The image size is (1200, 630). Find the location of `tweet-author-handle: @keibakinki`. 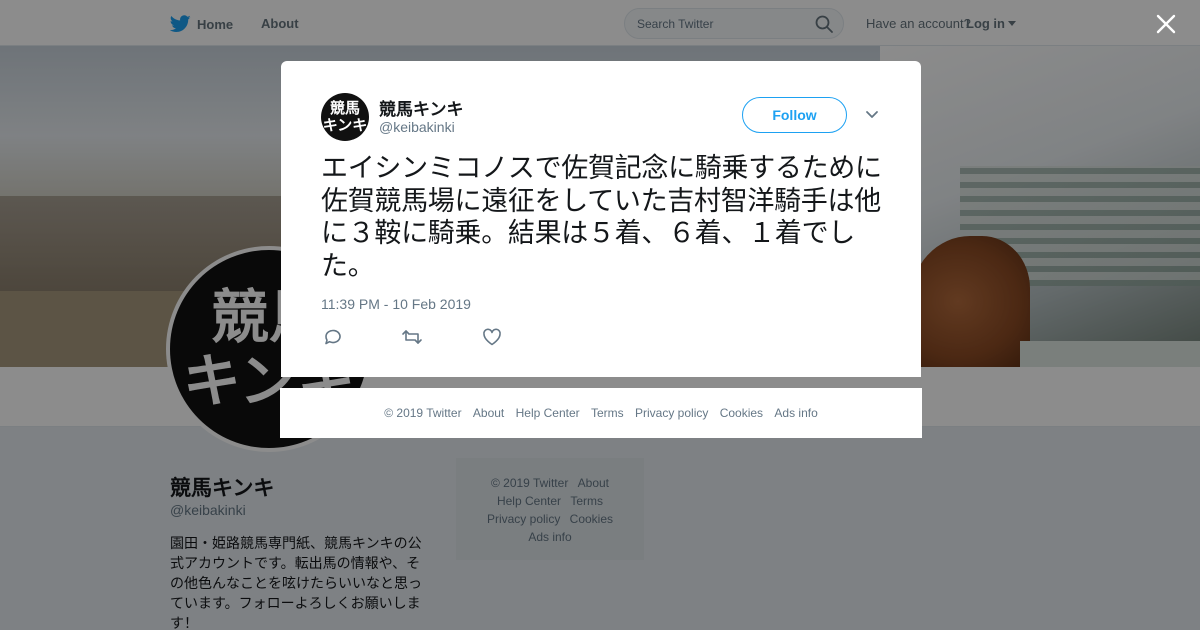

tweet-author-handle: @keibakinki is located at coordinates (417, 127).